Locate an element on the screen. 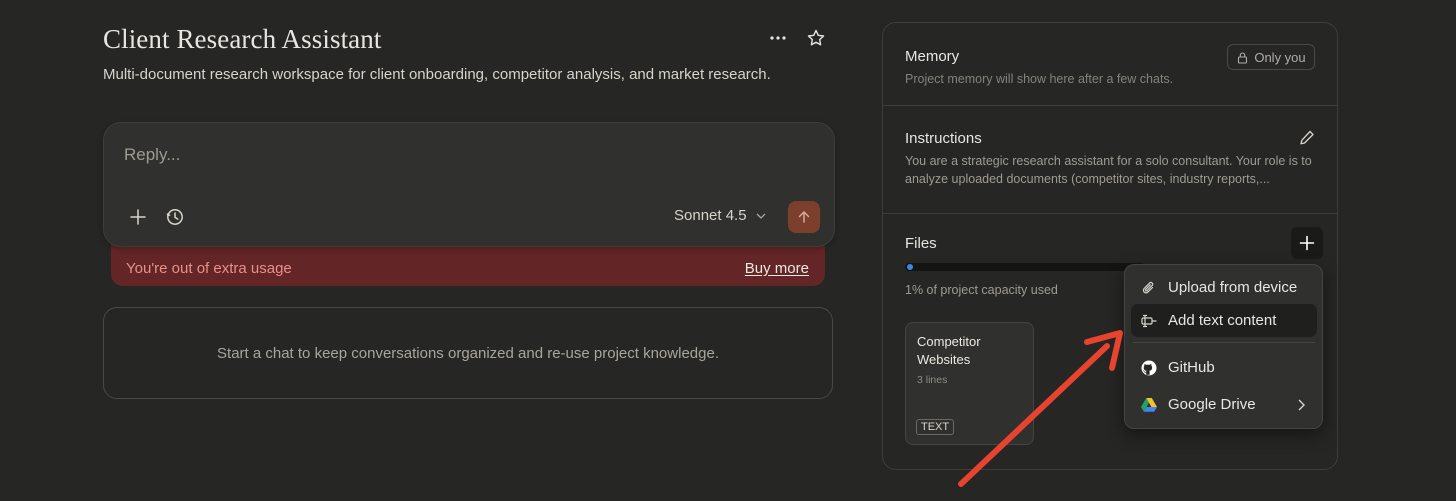 The image size is (1456, 501). message-composer: Sonnet 4.5 is located at coordinates (469, 184).